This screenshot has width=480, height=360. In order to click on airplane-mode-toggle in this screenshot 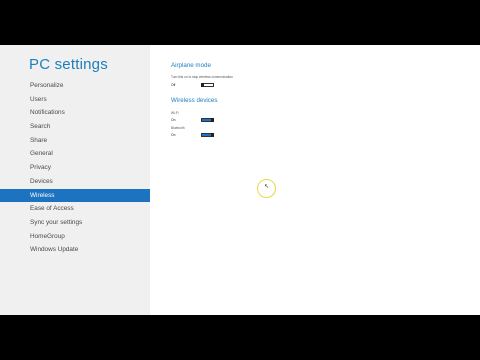, I will do `click(207, 85)`.